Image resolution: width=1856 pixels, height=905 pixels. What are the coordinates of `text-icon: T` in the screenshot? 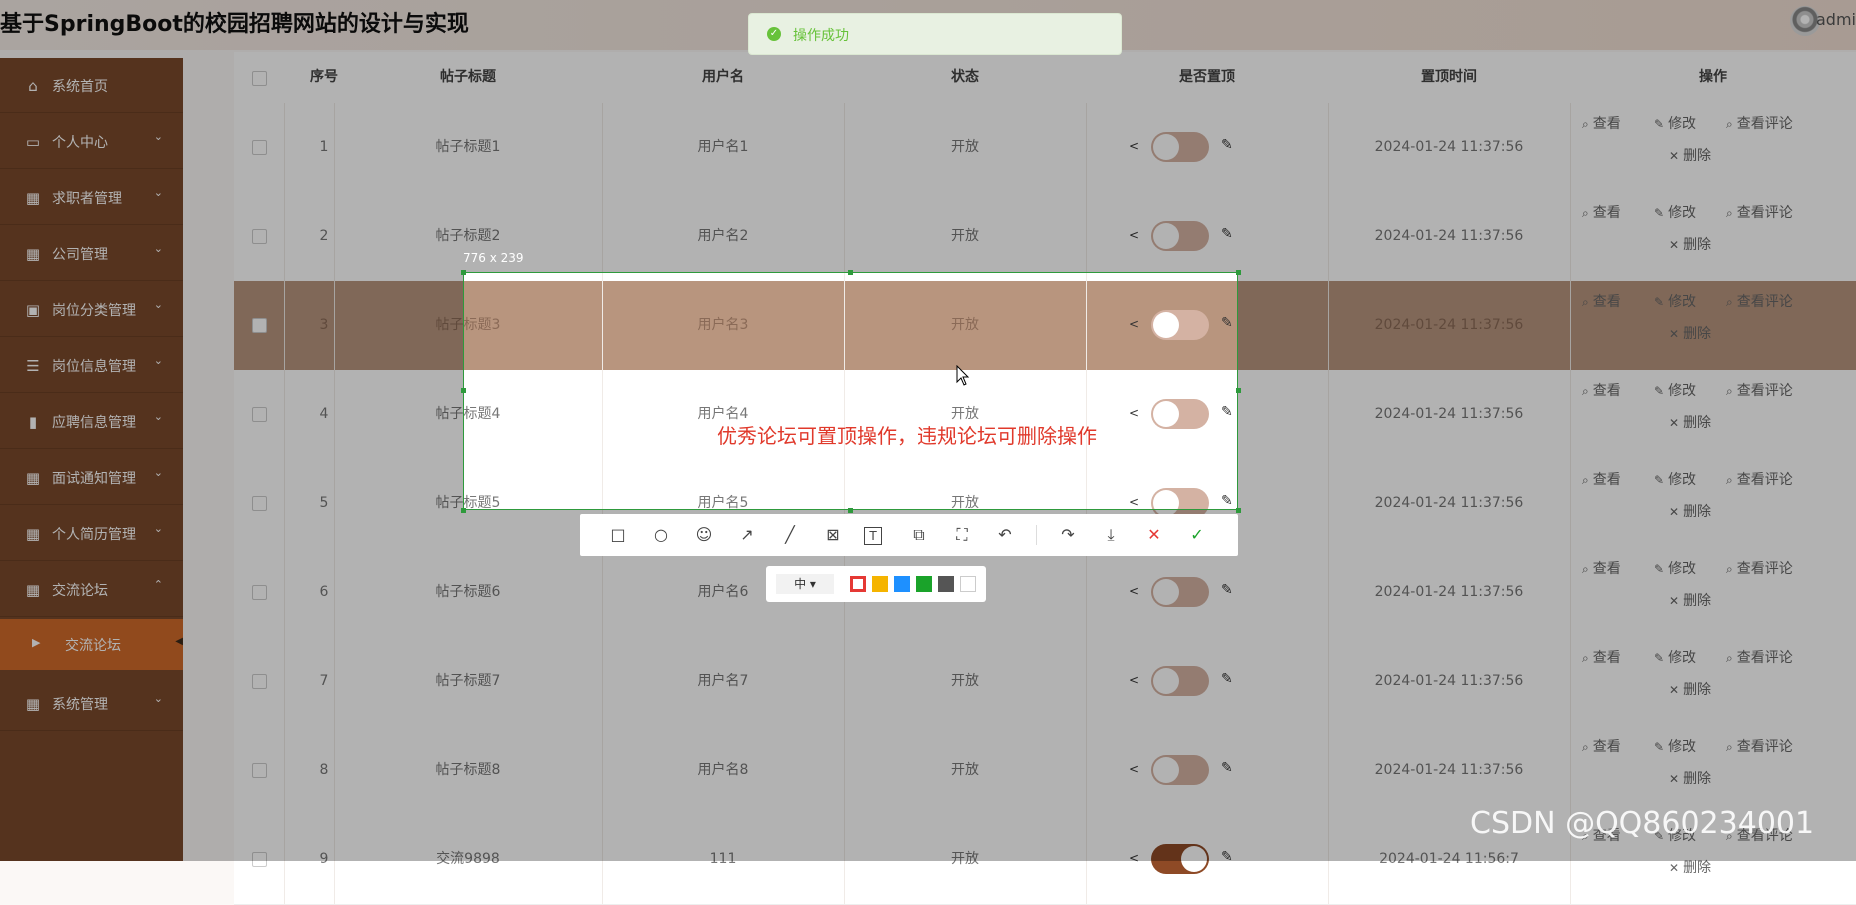 It's located at (873, 536).